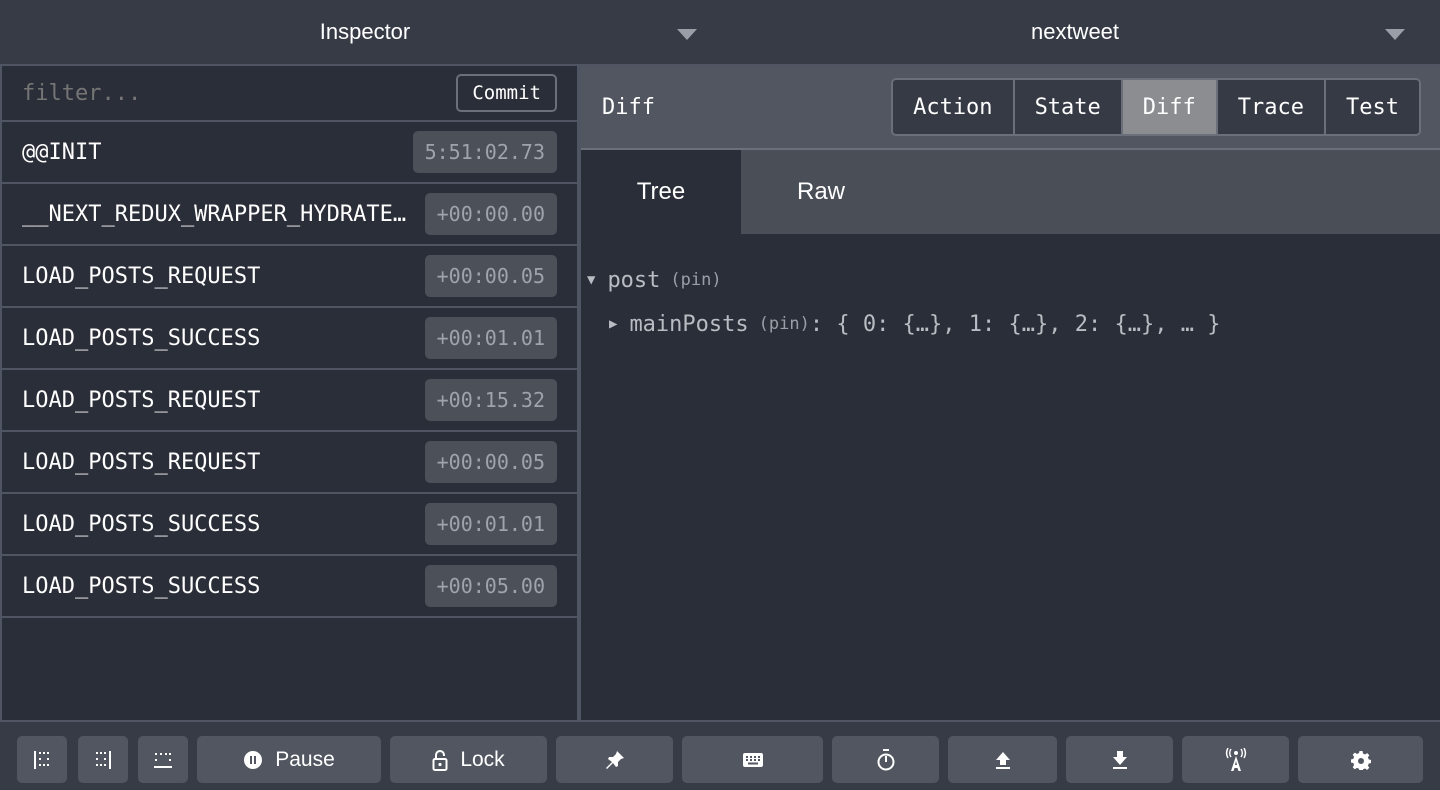  What do you see at coordinates (628, 107) in the screenshot?
I see `detail-title: Diff` at bounding box center [628, 107].